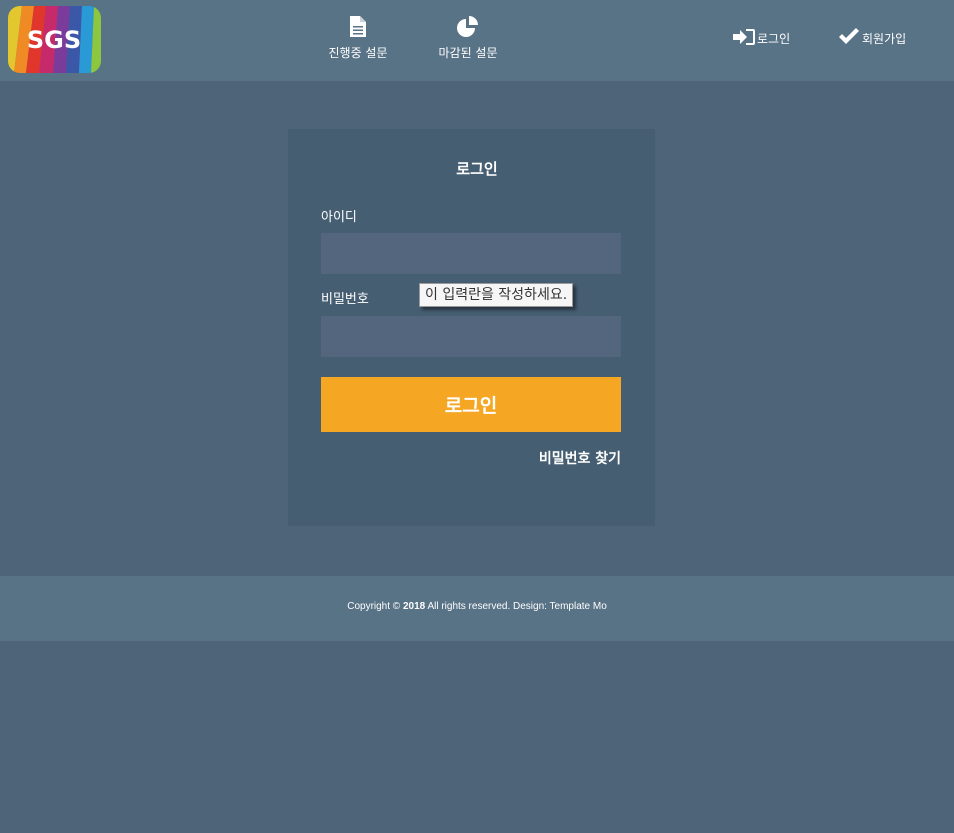  I want to click on nav-in-progress-label: 진행중 설문, so click(358, 53).